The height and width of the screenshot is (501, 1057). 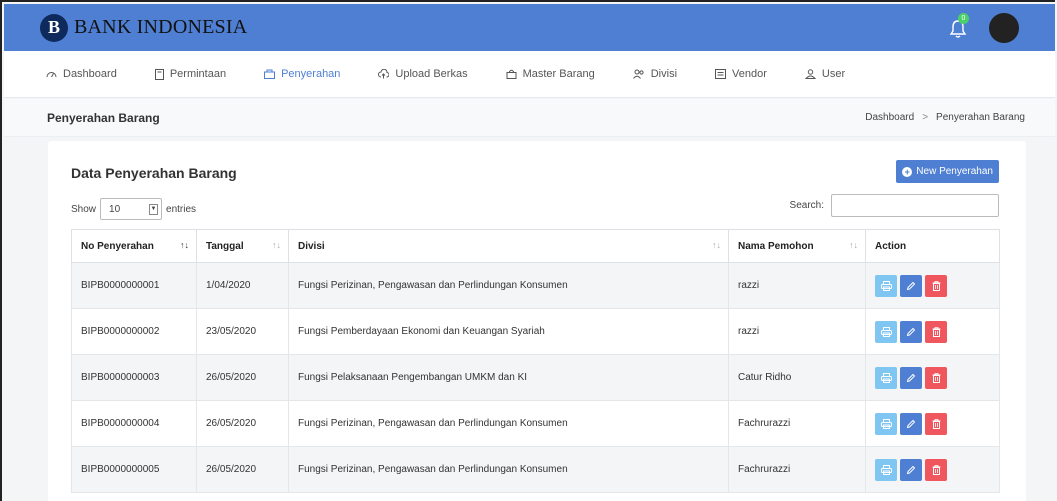 I want to click on cell-nama-pemohon: Fachrurazzi, so click(x=797, y=469).